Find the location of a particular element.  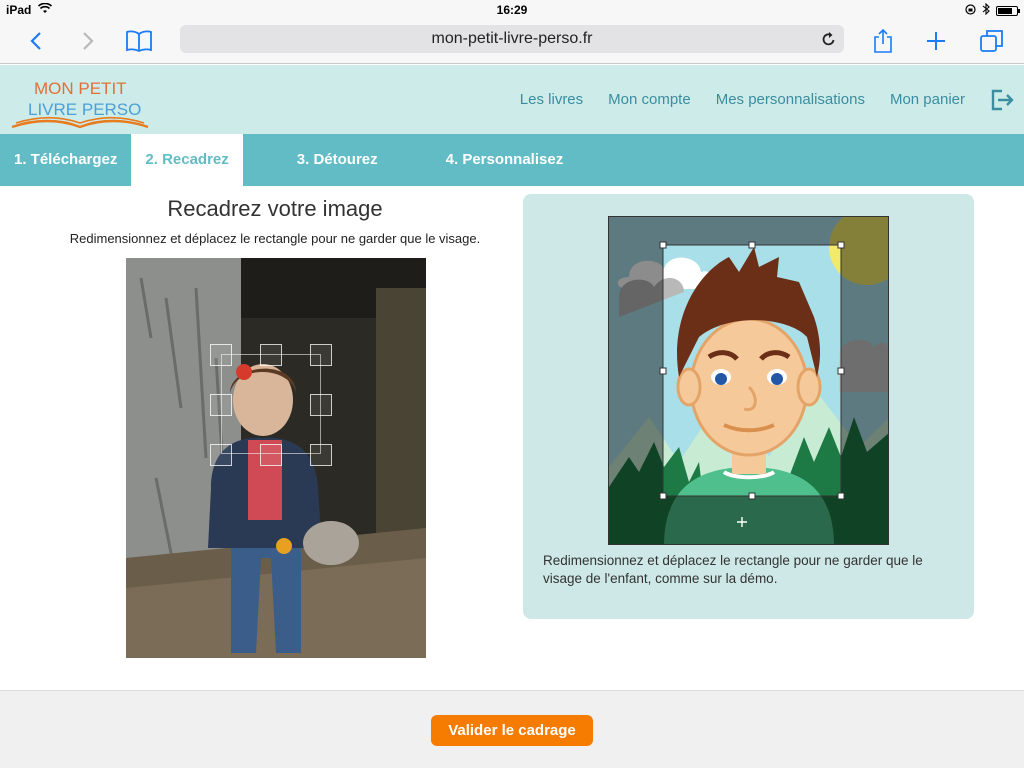

ios-status-bar: iPad 16:29 is located at coordinates (512, 10).